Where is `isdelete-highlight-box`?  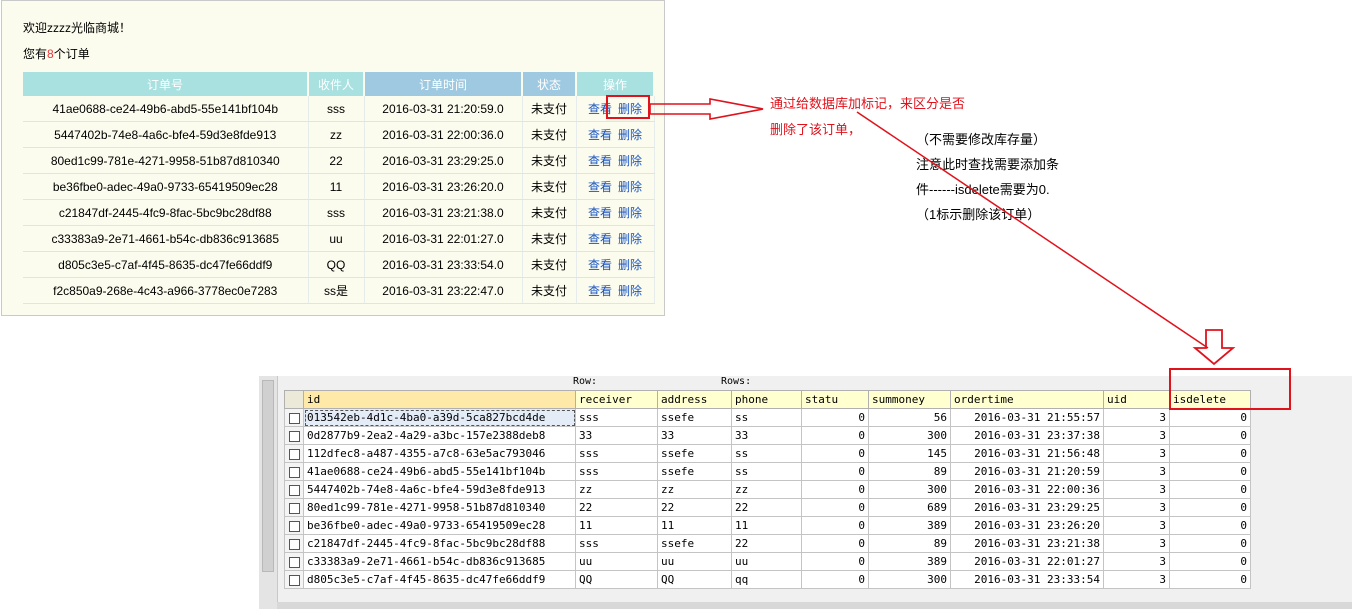
isdelete-highlight-box is located at coordinates (1230, 389).